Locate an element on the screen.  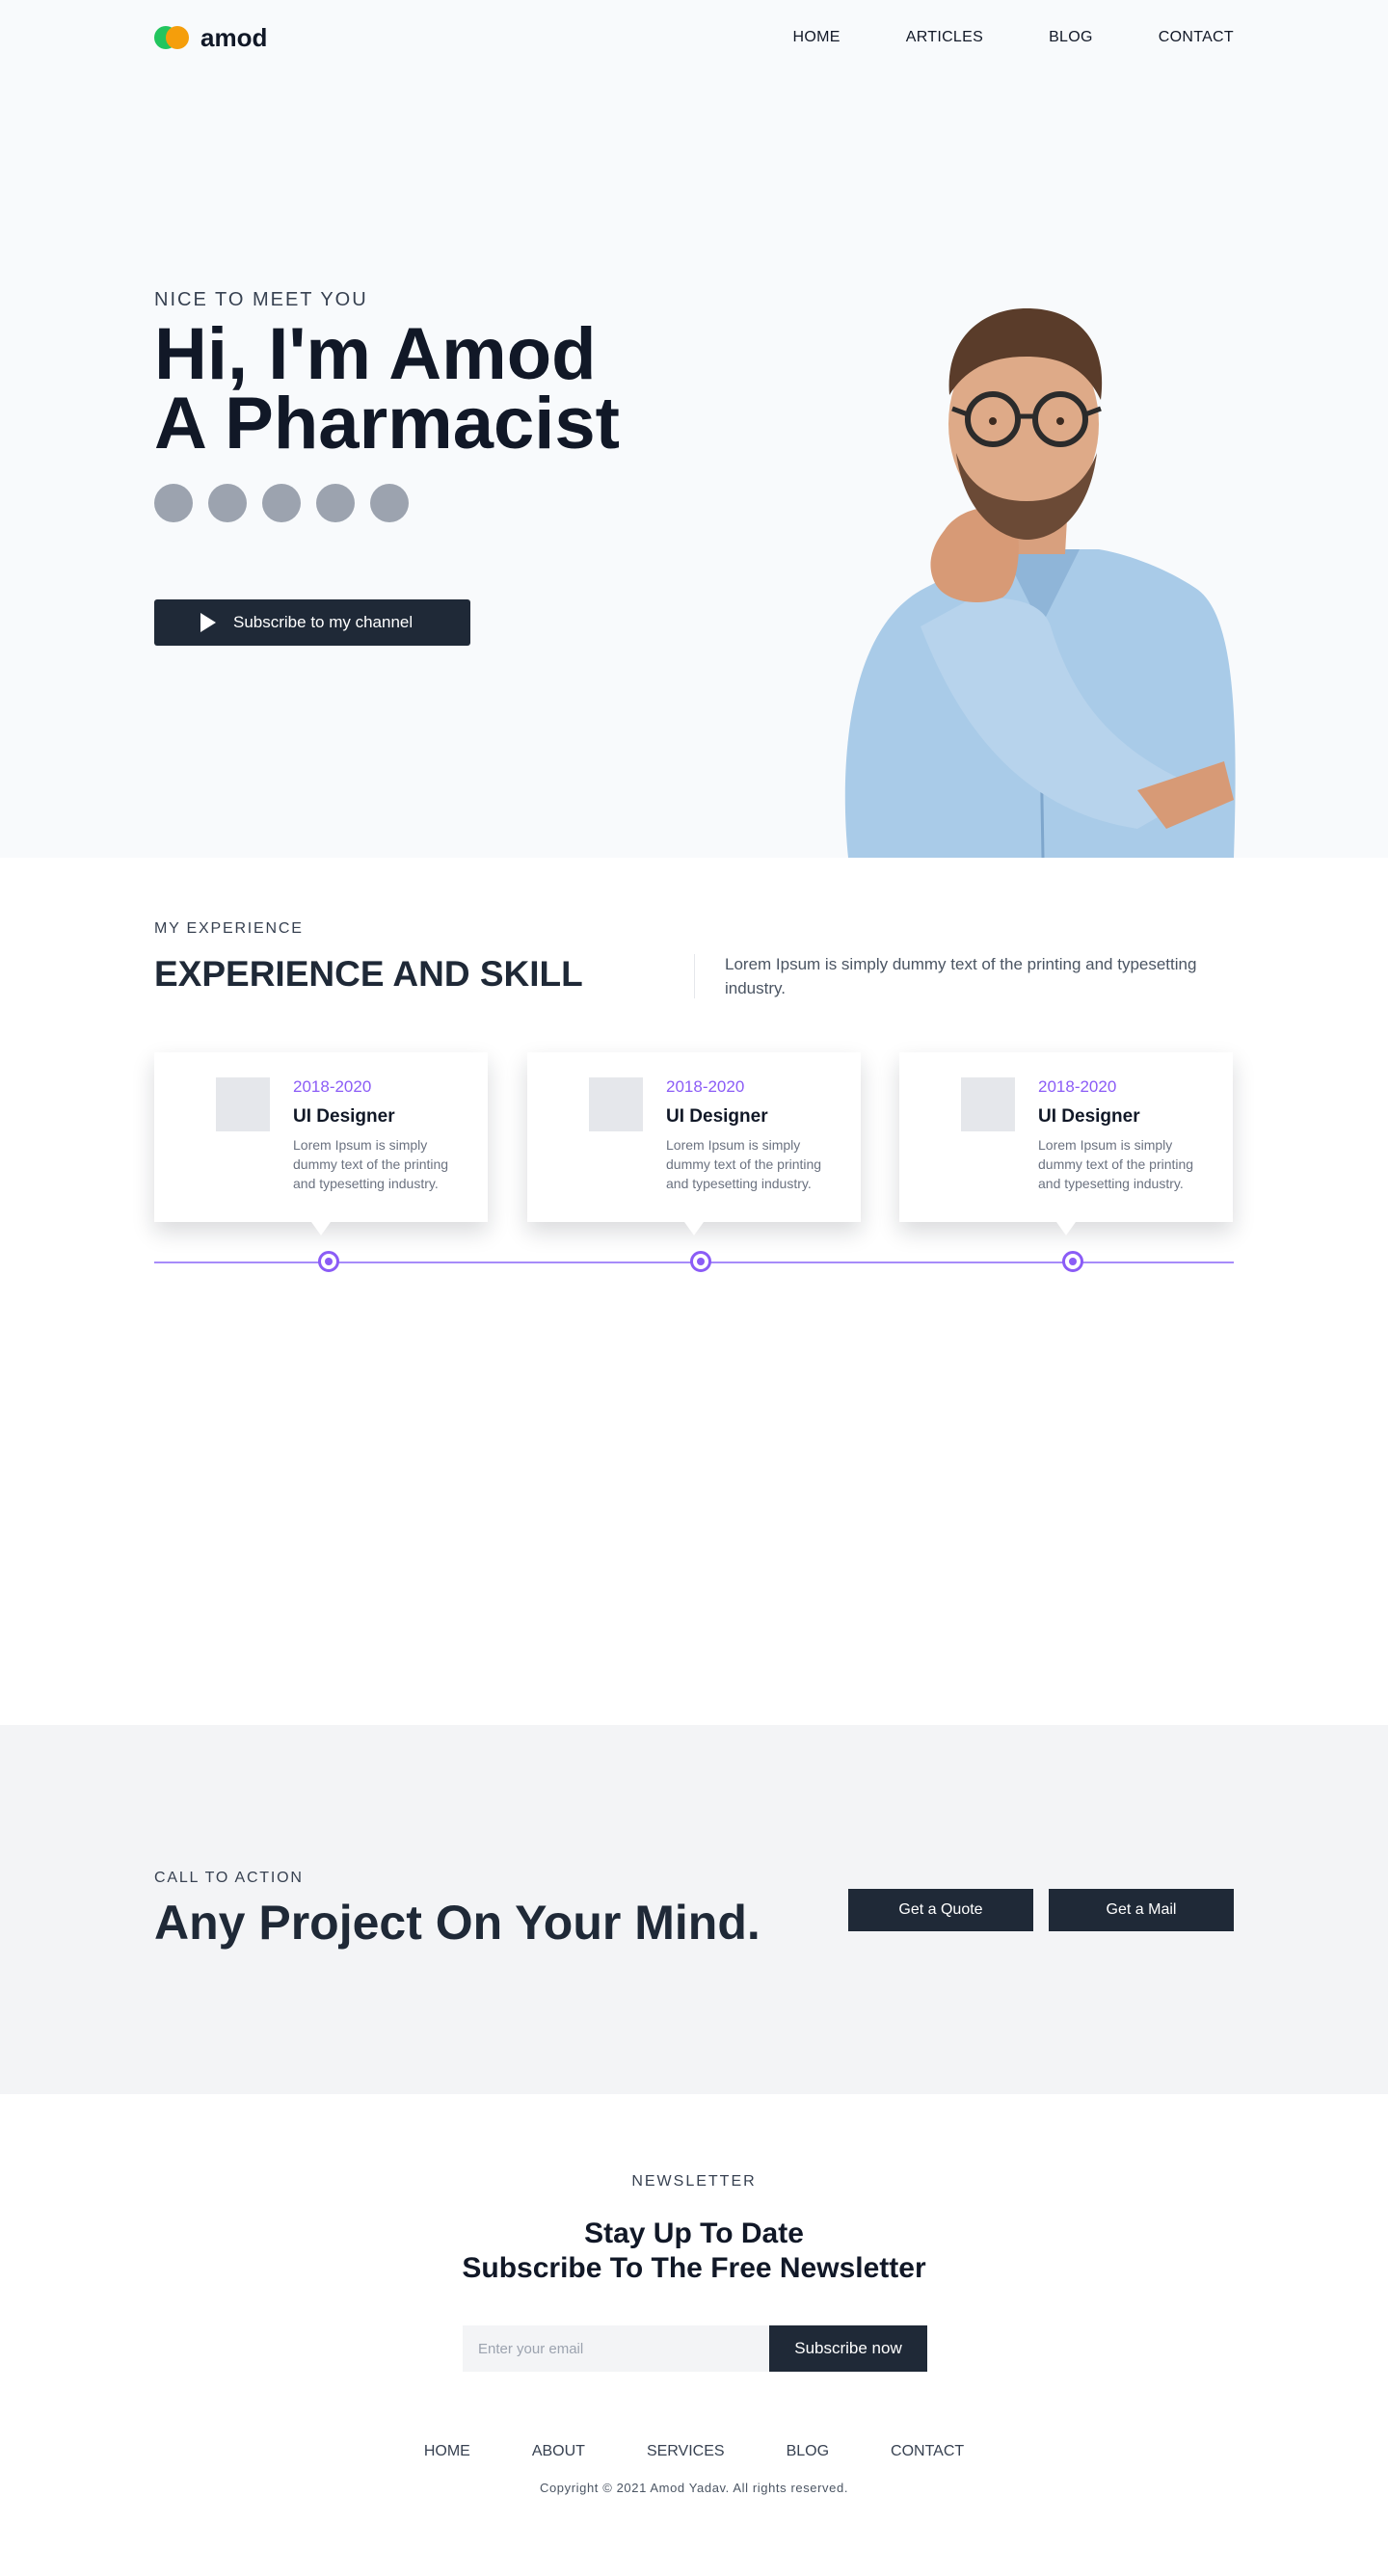
subscribe-channel-label: Subscribe to my channel is located at coordinates (323, 622).